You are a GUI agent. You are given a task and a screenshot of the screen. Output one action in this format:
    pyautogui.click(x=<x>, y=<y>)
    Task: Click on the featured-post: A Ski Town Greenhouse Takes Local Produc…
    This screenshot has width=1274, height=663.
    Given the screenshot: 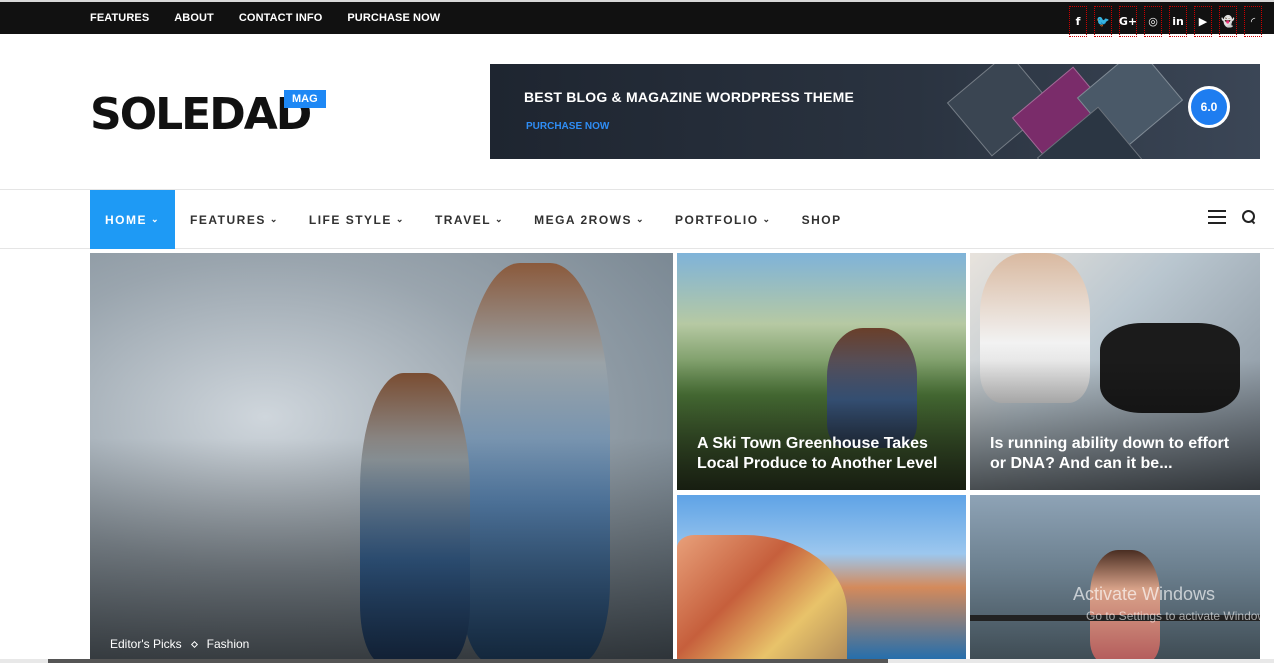 What is the action you would take?
    pyautogui.click(x=821, y=371)
    